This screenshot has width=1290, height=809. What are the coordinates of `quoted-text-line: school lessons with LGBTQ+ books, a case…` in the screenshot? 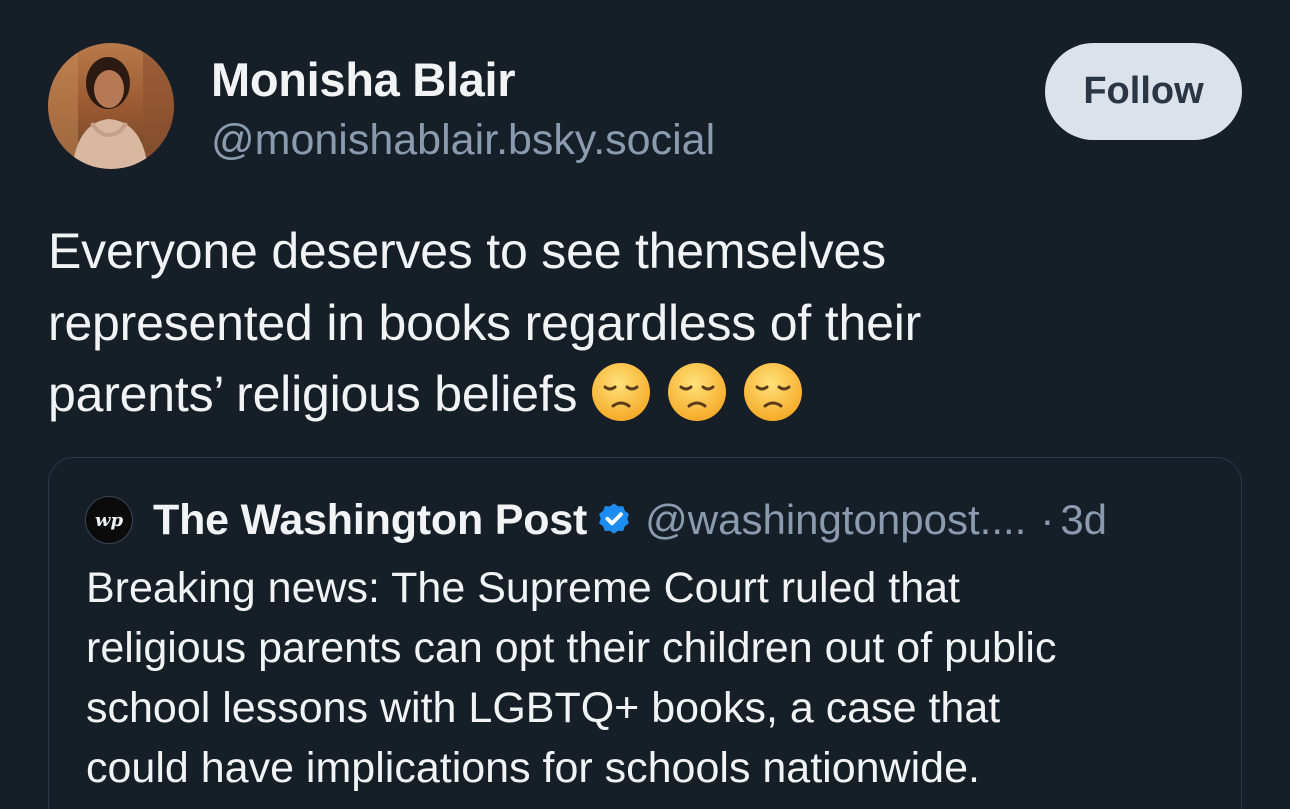 It's located at (543, 708).